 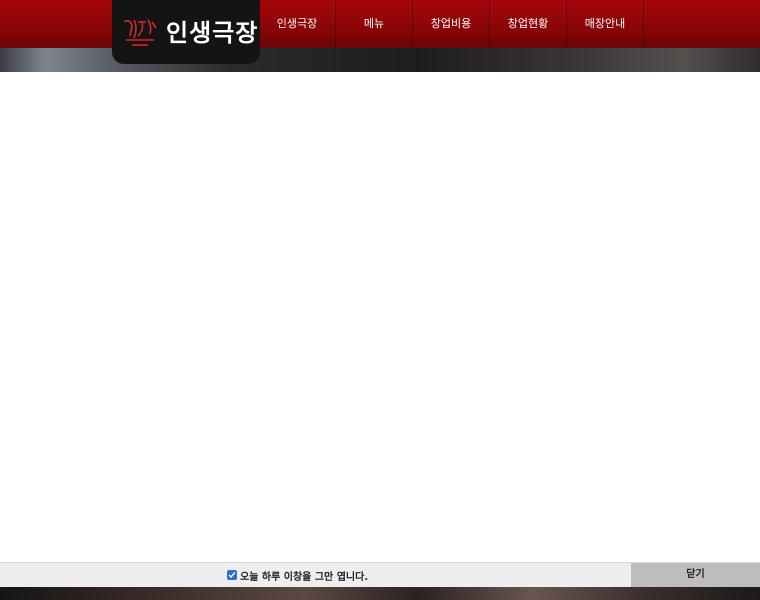 I want to click on site-logo: 인생극장, so click(x=186, y=32).